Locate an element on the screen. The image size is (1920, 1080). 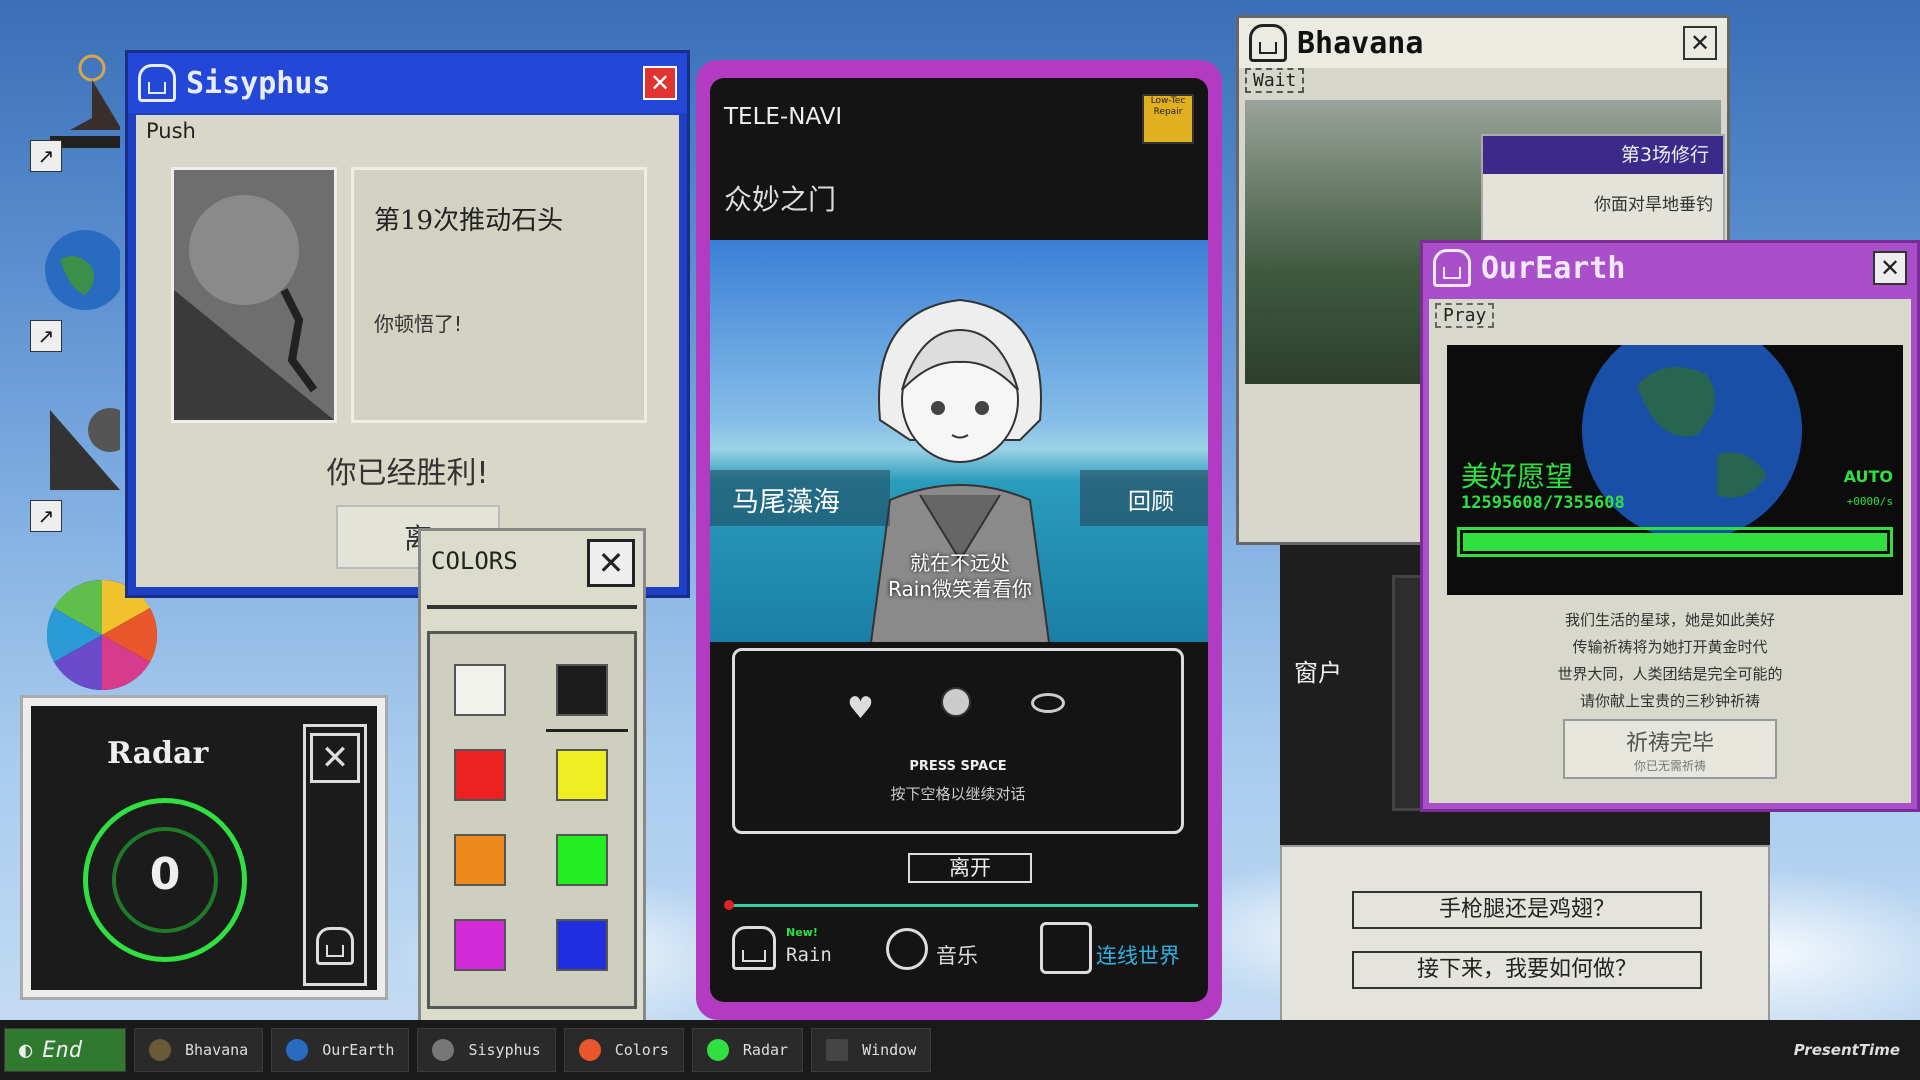
color-wheel-icon is located at coordinates (589, 1050).